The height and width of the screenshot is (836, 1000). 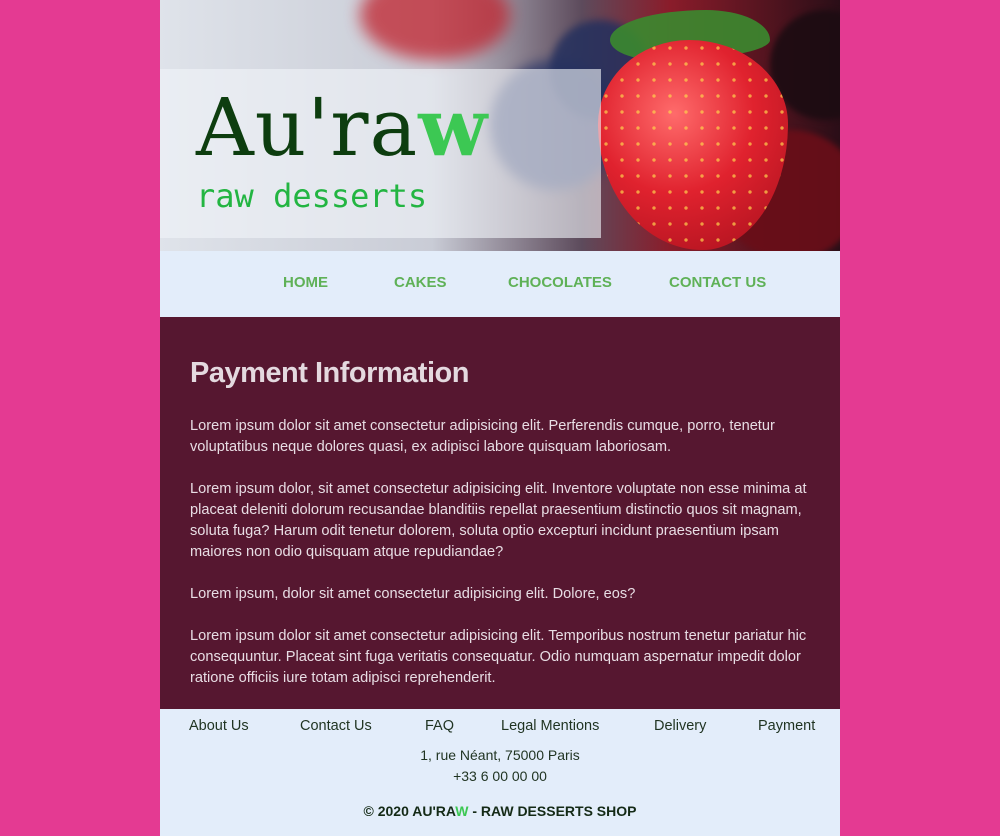 I want to click on logo-tagline: raw desserts, so click(x=312, y=196).